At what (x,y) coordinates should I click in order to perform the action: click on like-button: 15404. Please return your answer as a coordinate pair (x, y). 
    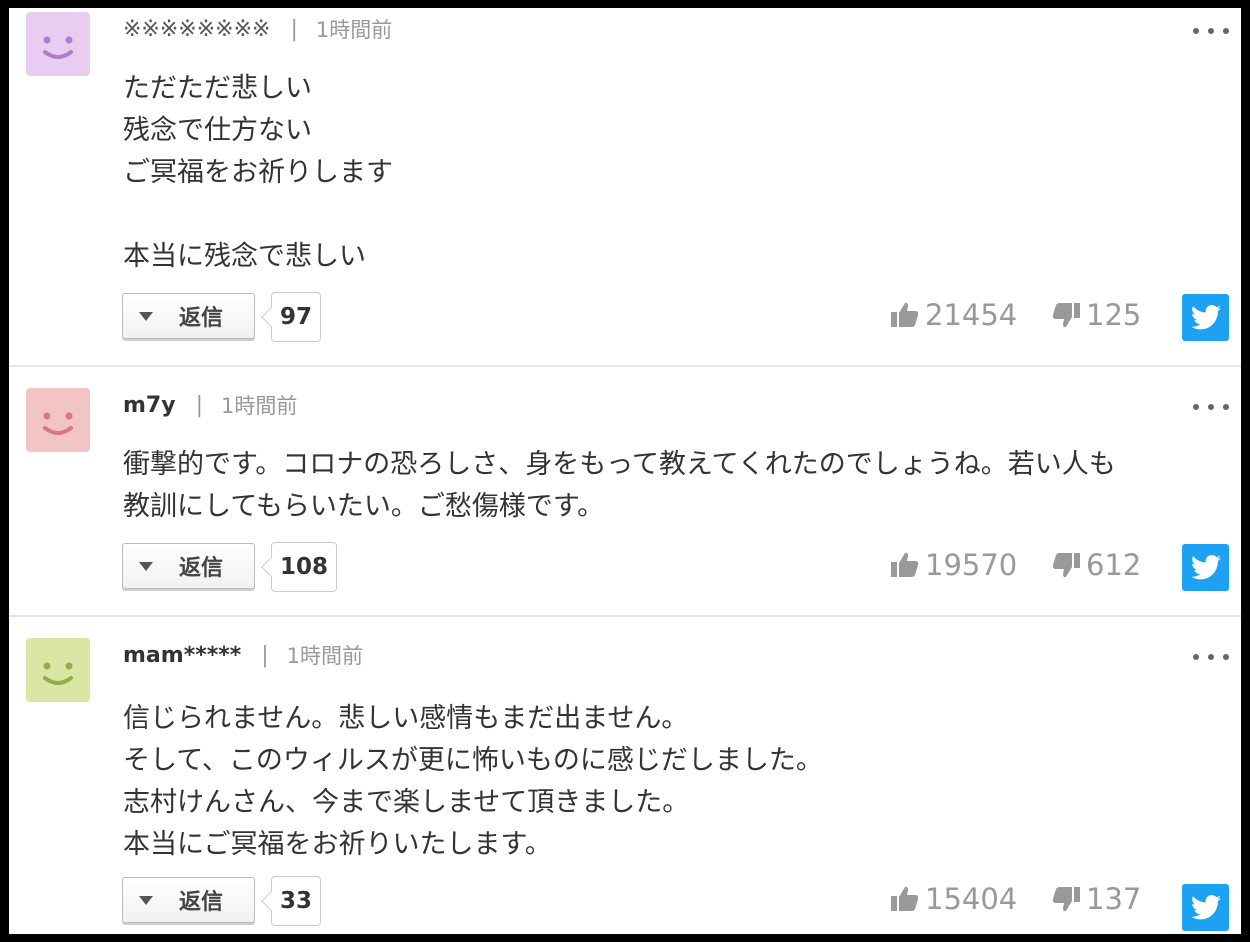
    Looking at the image, I should click on (954, 899).